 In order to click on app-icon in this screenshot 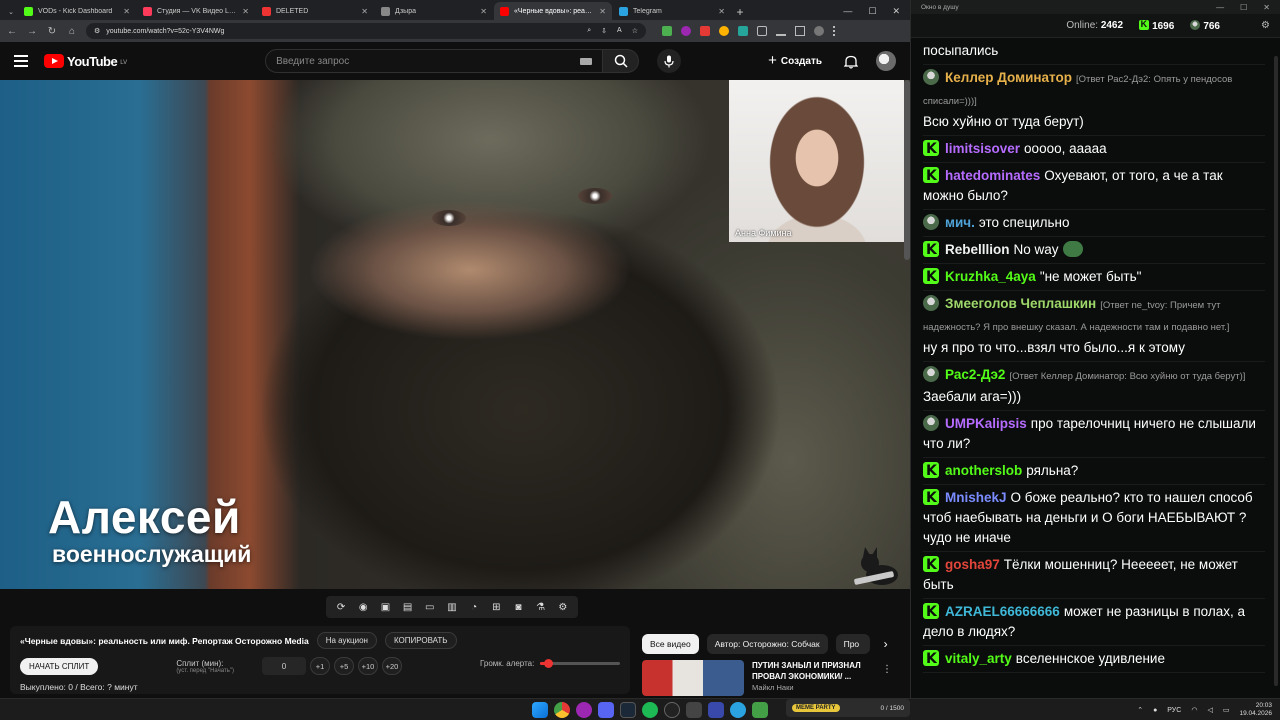, I will do `click(694, 710)`.